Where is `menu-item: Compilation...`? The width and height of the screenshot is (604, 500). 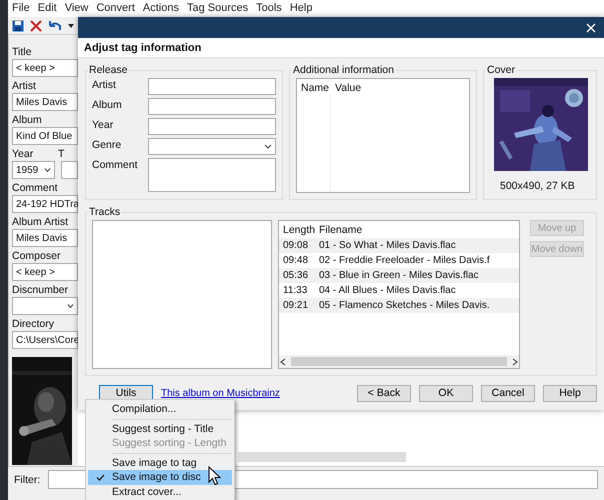
menu-item: Compilation... is located at coordinates (160, 409).